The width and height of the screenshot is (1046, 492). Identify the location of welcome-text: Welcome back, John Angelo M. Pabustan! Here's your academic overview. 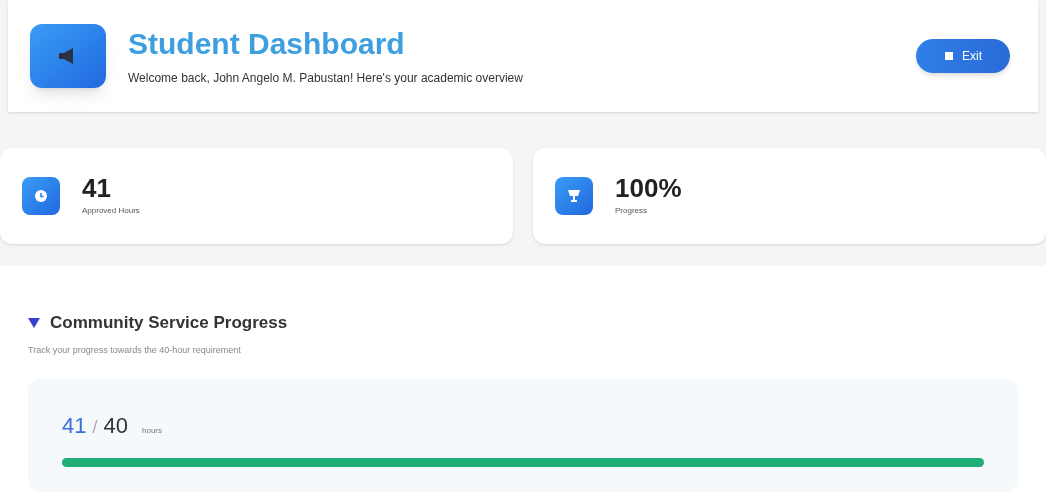
(326, 78).